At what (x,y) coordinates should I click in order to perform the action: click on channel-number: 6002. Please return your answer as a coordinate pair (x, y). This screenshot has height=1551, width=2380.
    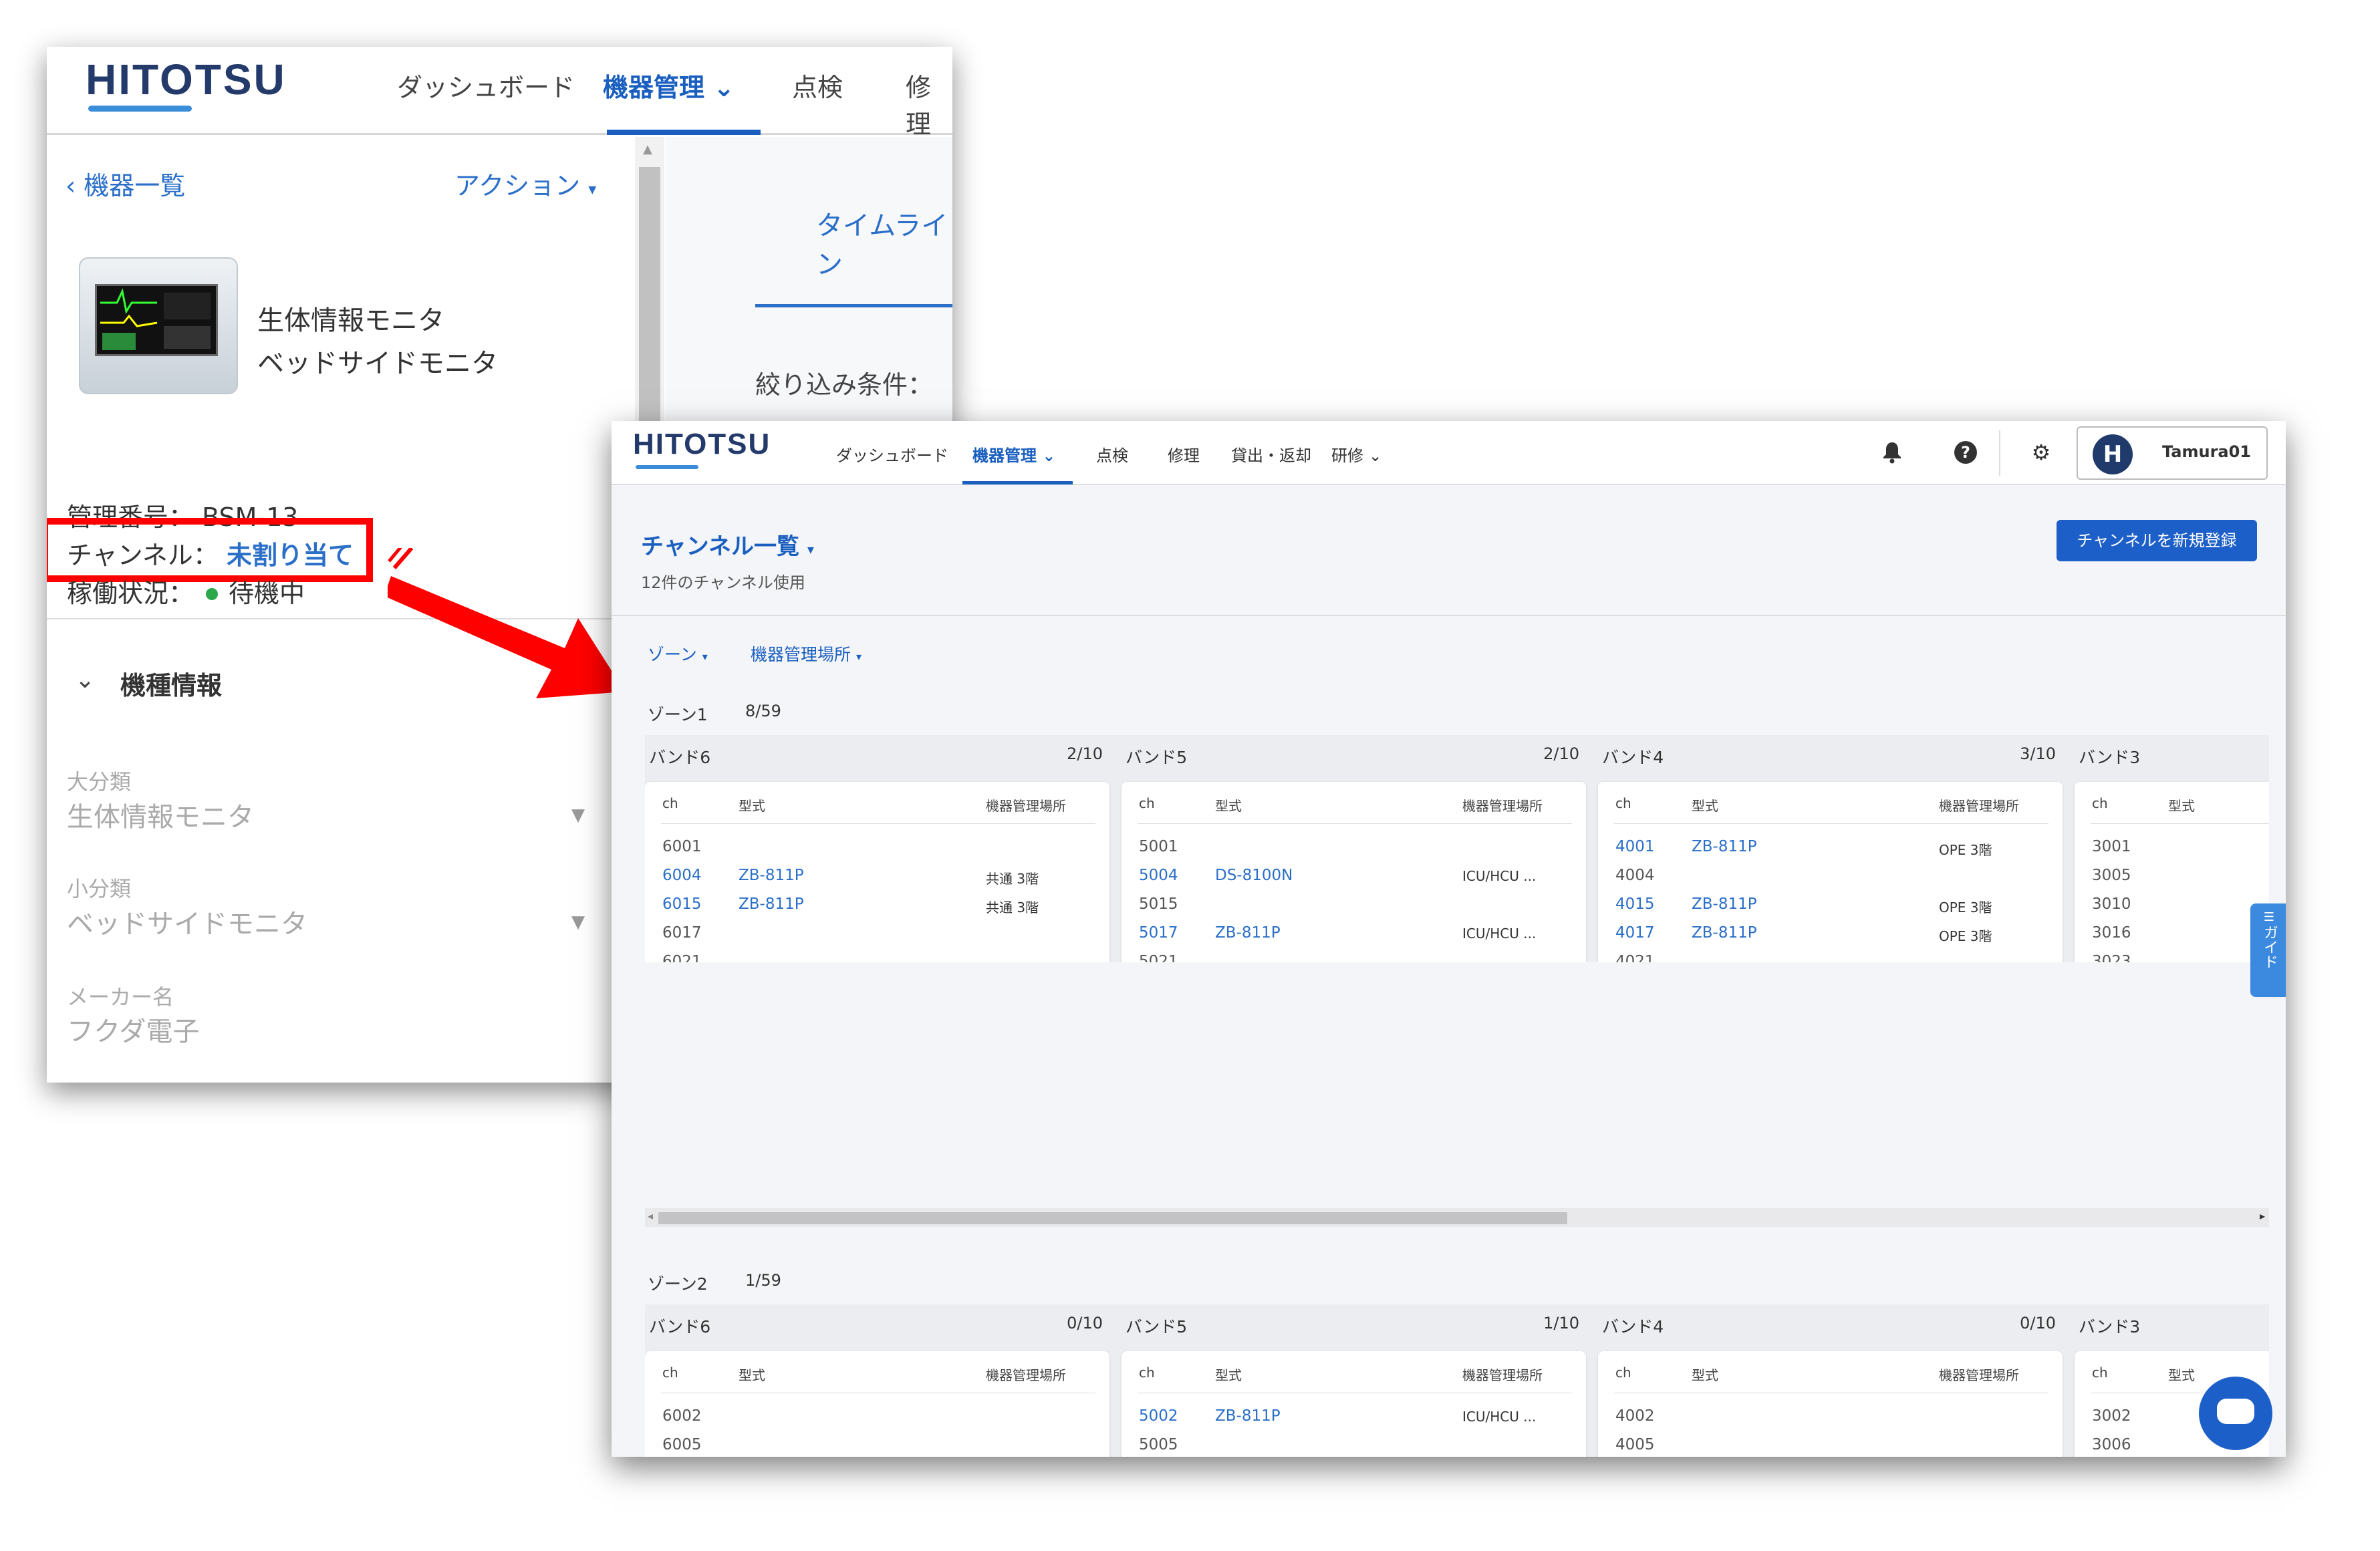
    Looking at the image, I should click on (682, 1416).